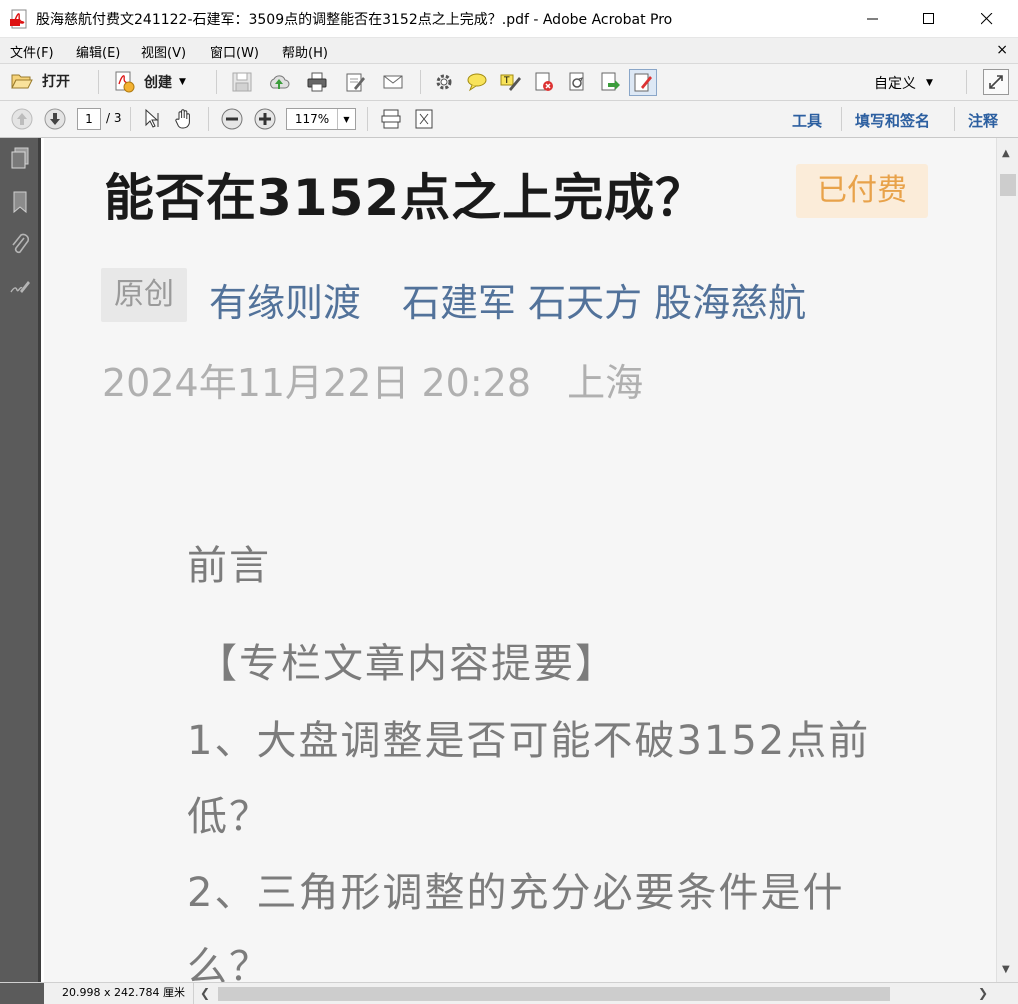 Image resolution: width=1018 pixels, height=1004 pixels. I want to click on rotate-page-icon, so click(577, 82).